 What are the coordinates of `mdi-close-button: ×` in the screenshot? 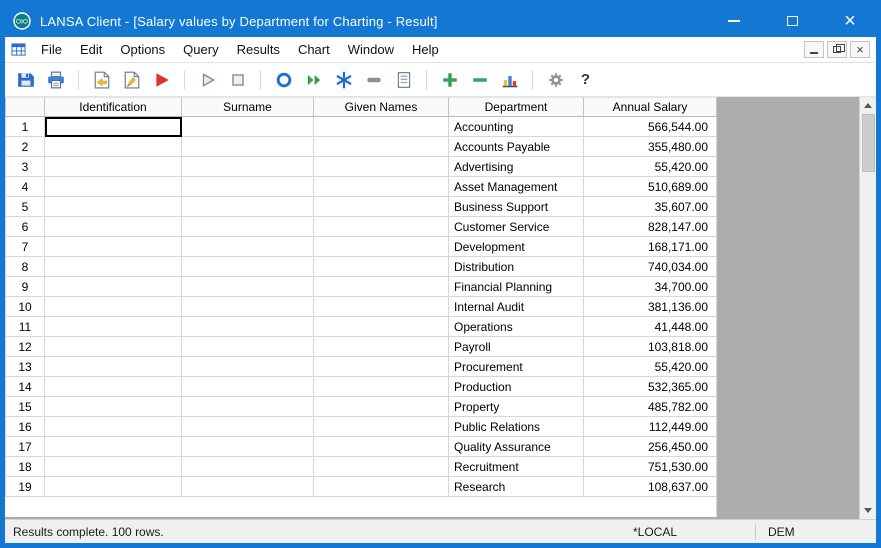 It's located at (860, 49).